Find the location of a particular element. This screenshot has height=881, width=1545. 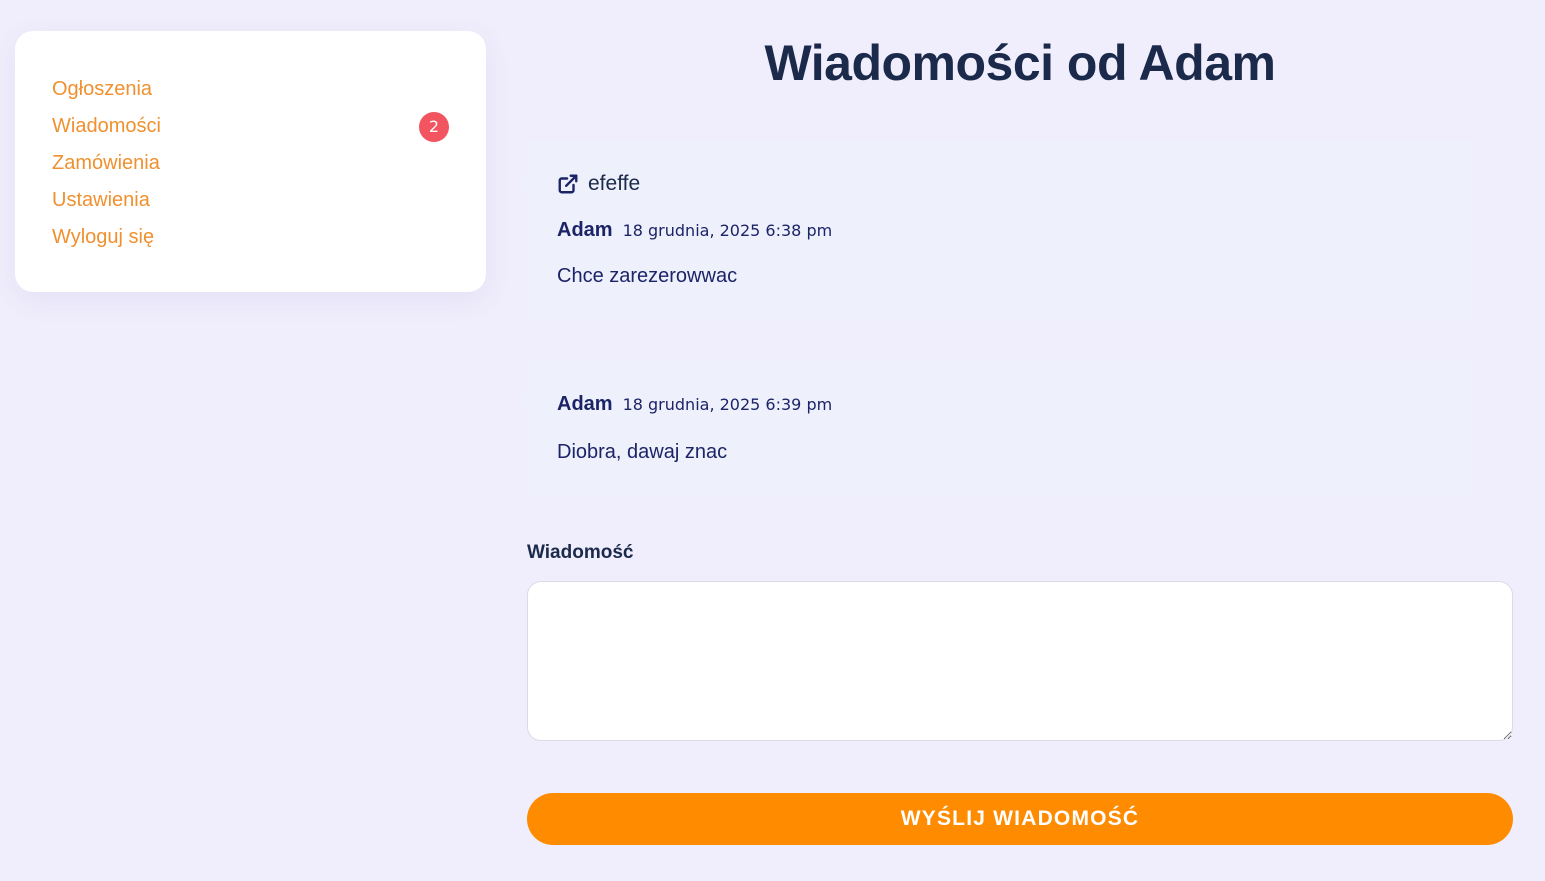

sidebar-item-label: Zamówienia is located at coordinates (106, 163).